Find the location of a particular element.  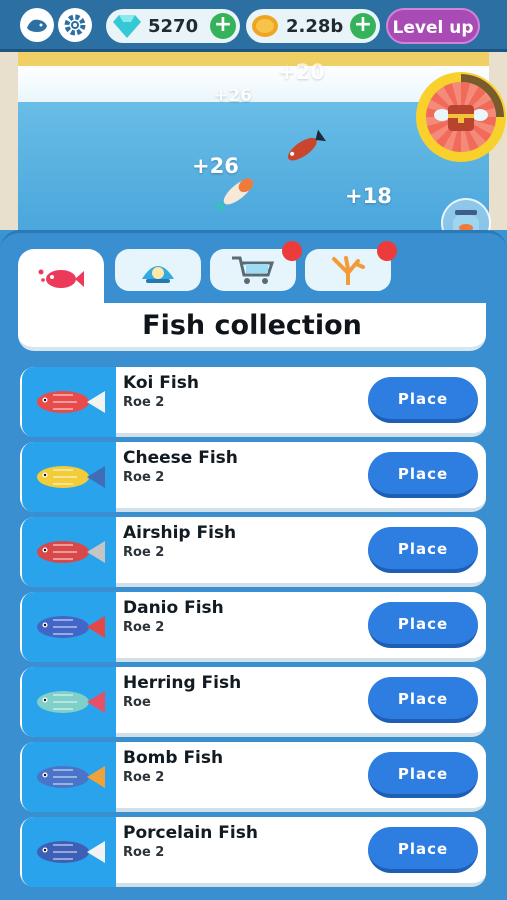

gems-counter: 5270 + is located at coordinates (173, 26).